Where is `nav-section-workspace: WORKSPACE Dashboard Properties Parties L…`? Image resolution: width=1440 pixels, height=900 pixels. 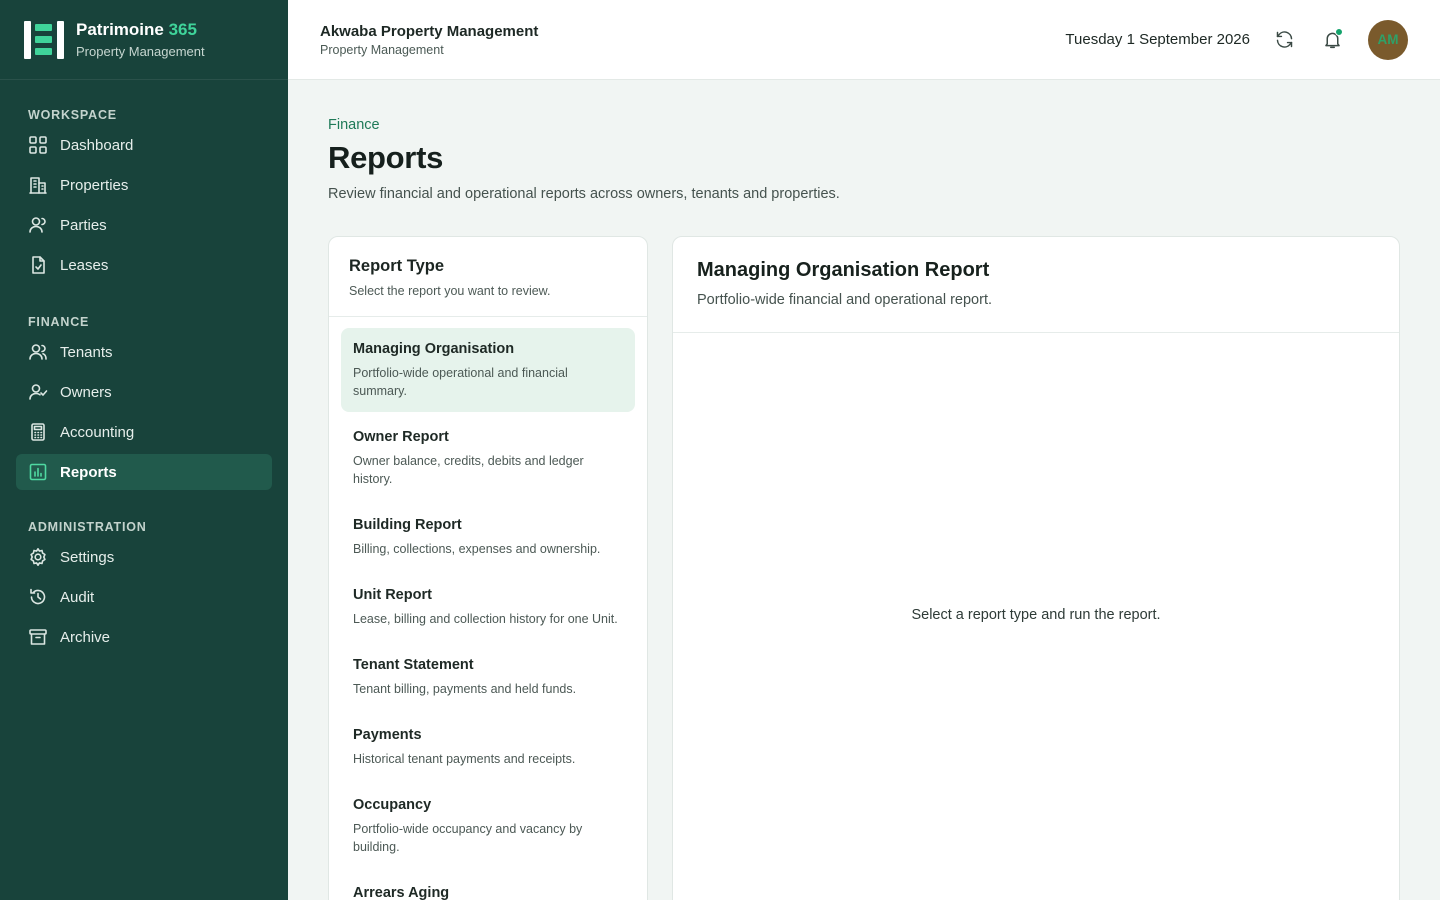 nav-section-workspace: WORKSPACE Dashboard Properties Parties L… is located at coordinates (144, 193).